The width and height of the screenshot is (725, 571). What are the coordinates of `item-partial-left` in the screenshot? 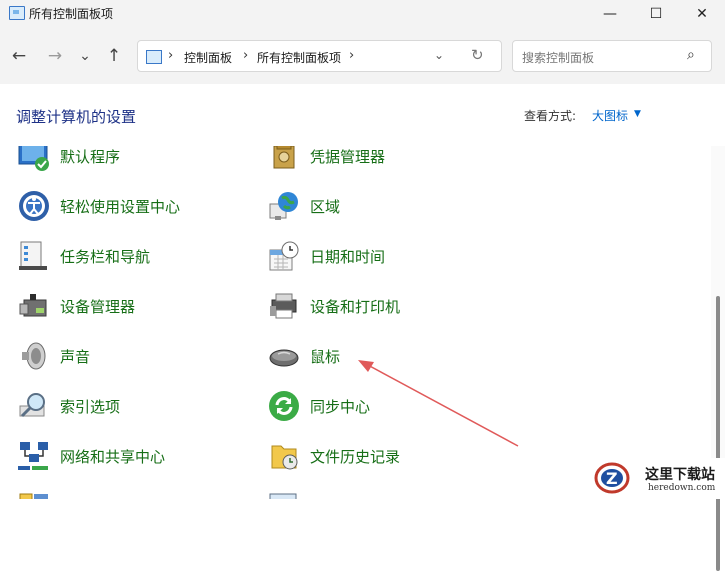 It's located at (39, 492).